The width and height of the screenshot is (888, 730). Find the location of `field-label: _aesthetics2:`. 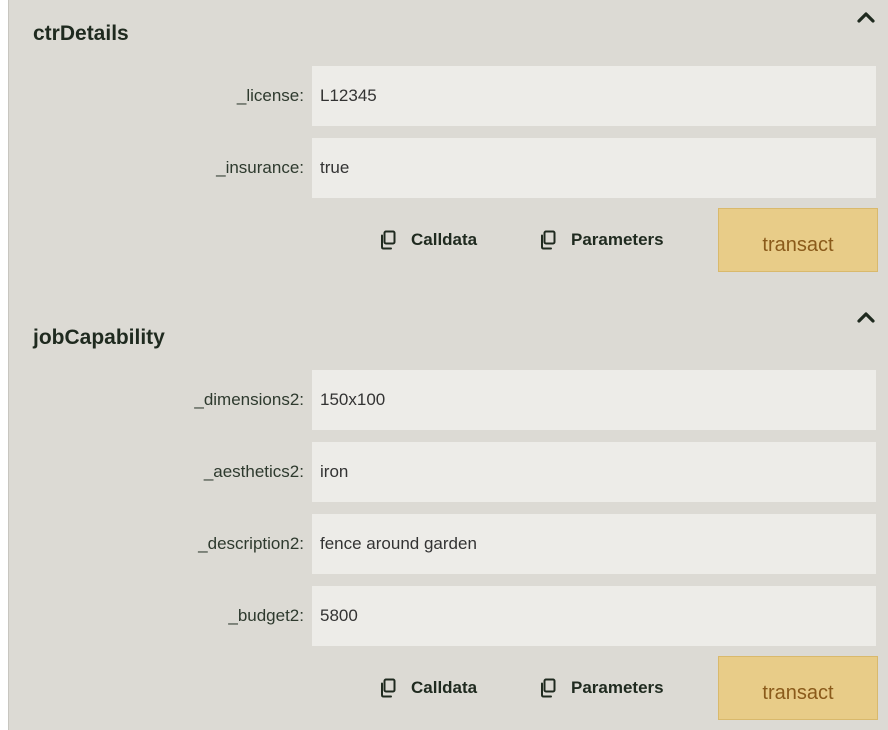

field-label: _aesthetics2: is located at coordinates (253, 471).